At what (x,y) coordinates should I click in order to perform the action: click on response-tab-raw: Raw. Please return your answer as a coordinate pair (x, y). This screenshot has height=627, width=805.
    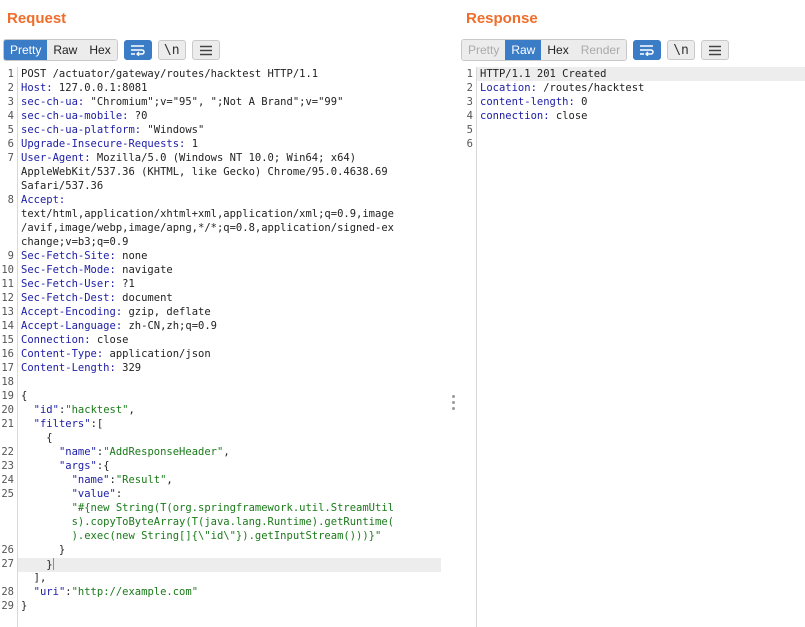
    Looking at the image, I should click on (523, 50).